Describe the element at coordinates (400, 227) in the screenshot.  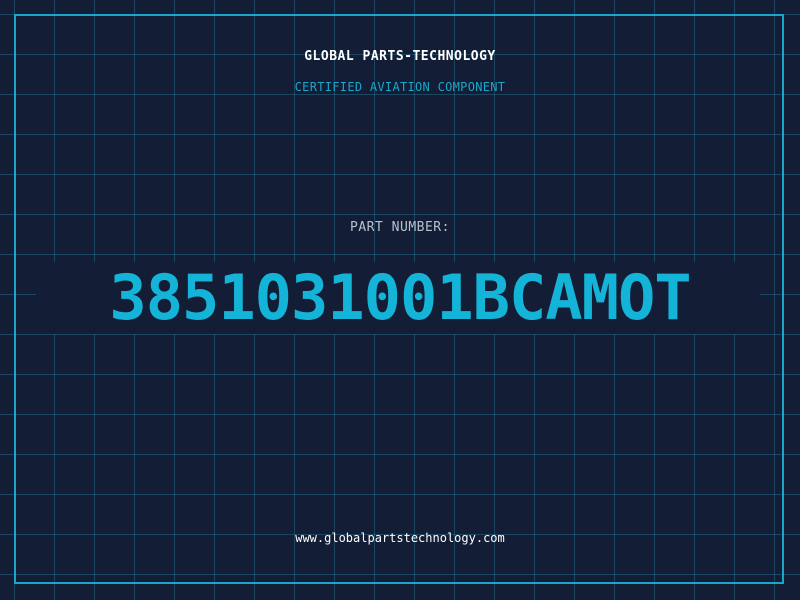
I see `part-number-label: PART NUMBER:` at that location.